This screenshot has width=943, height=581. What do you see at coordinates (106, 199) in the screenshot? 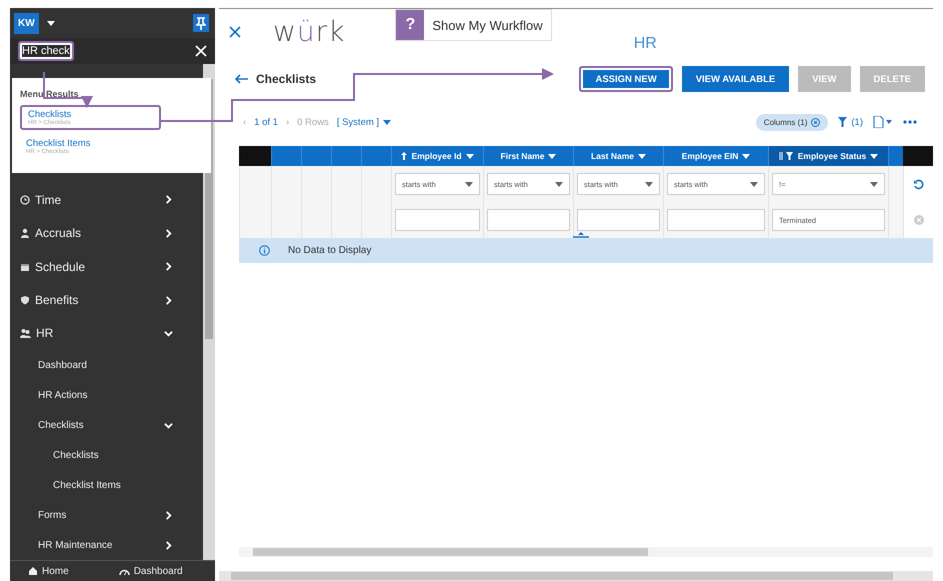
I see `menu-item: Time` at bounding box center [106, 199].